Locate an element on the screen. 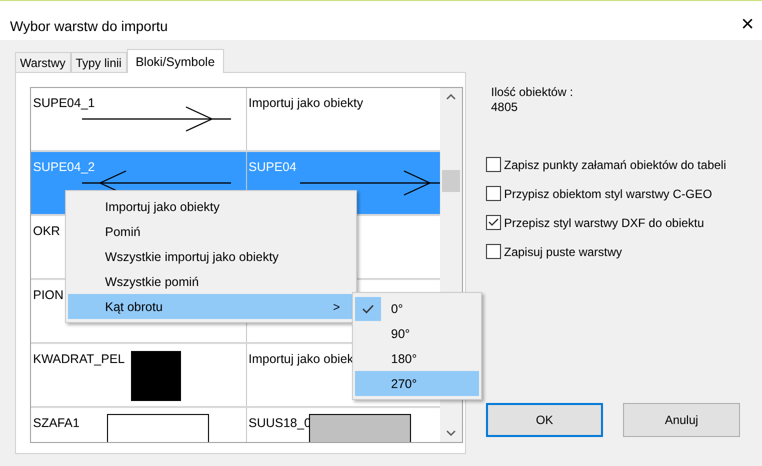 The width and height of the screenshot is (762, 466). checkbox-label: Zapisuj puste warstwy is located at coordinates (563, 251).